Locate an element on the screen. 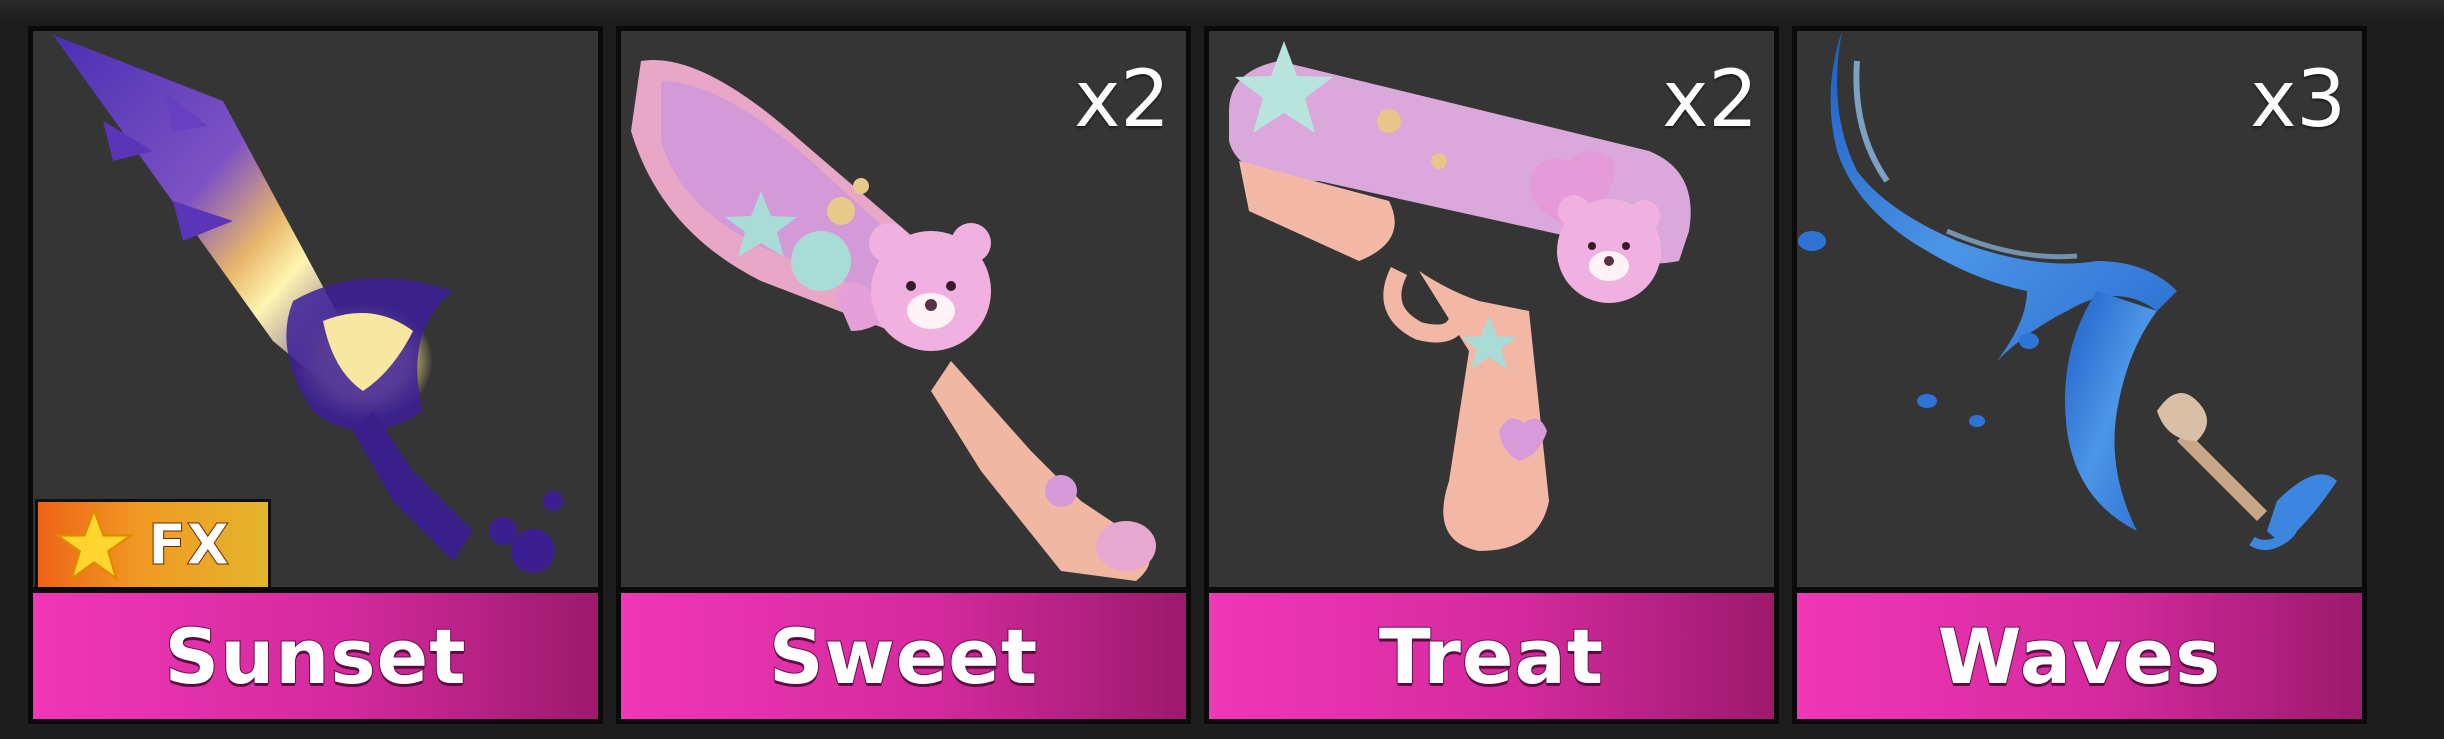 The image size is (2444, 739). item-nameplate: Sunset is located at coordinates (315, 653).